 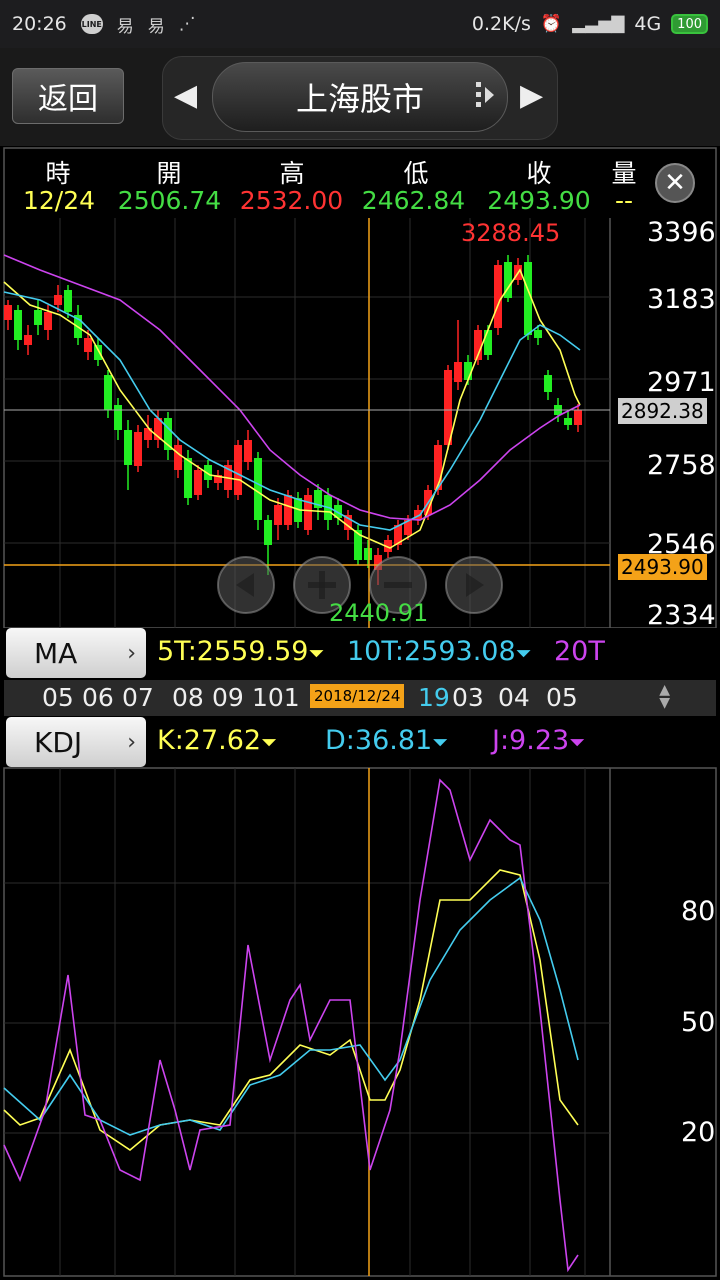 I want to click on kdj-y-tick: 20, so click(x=698, y=1132).